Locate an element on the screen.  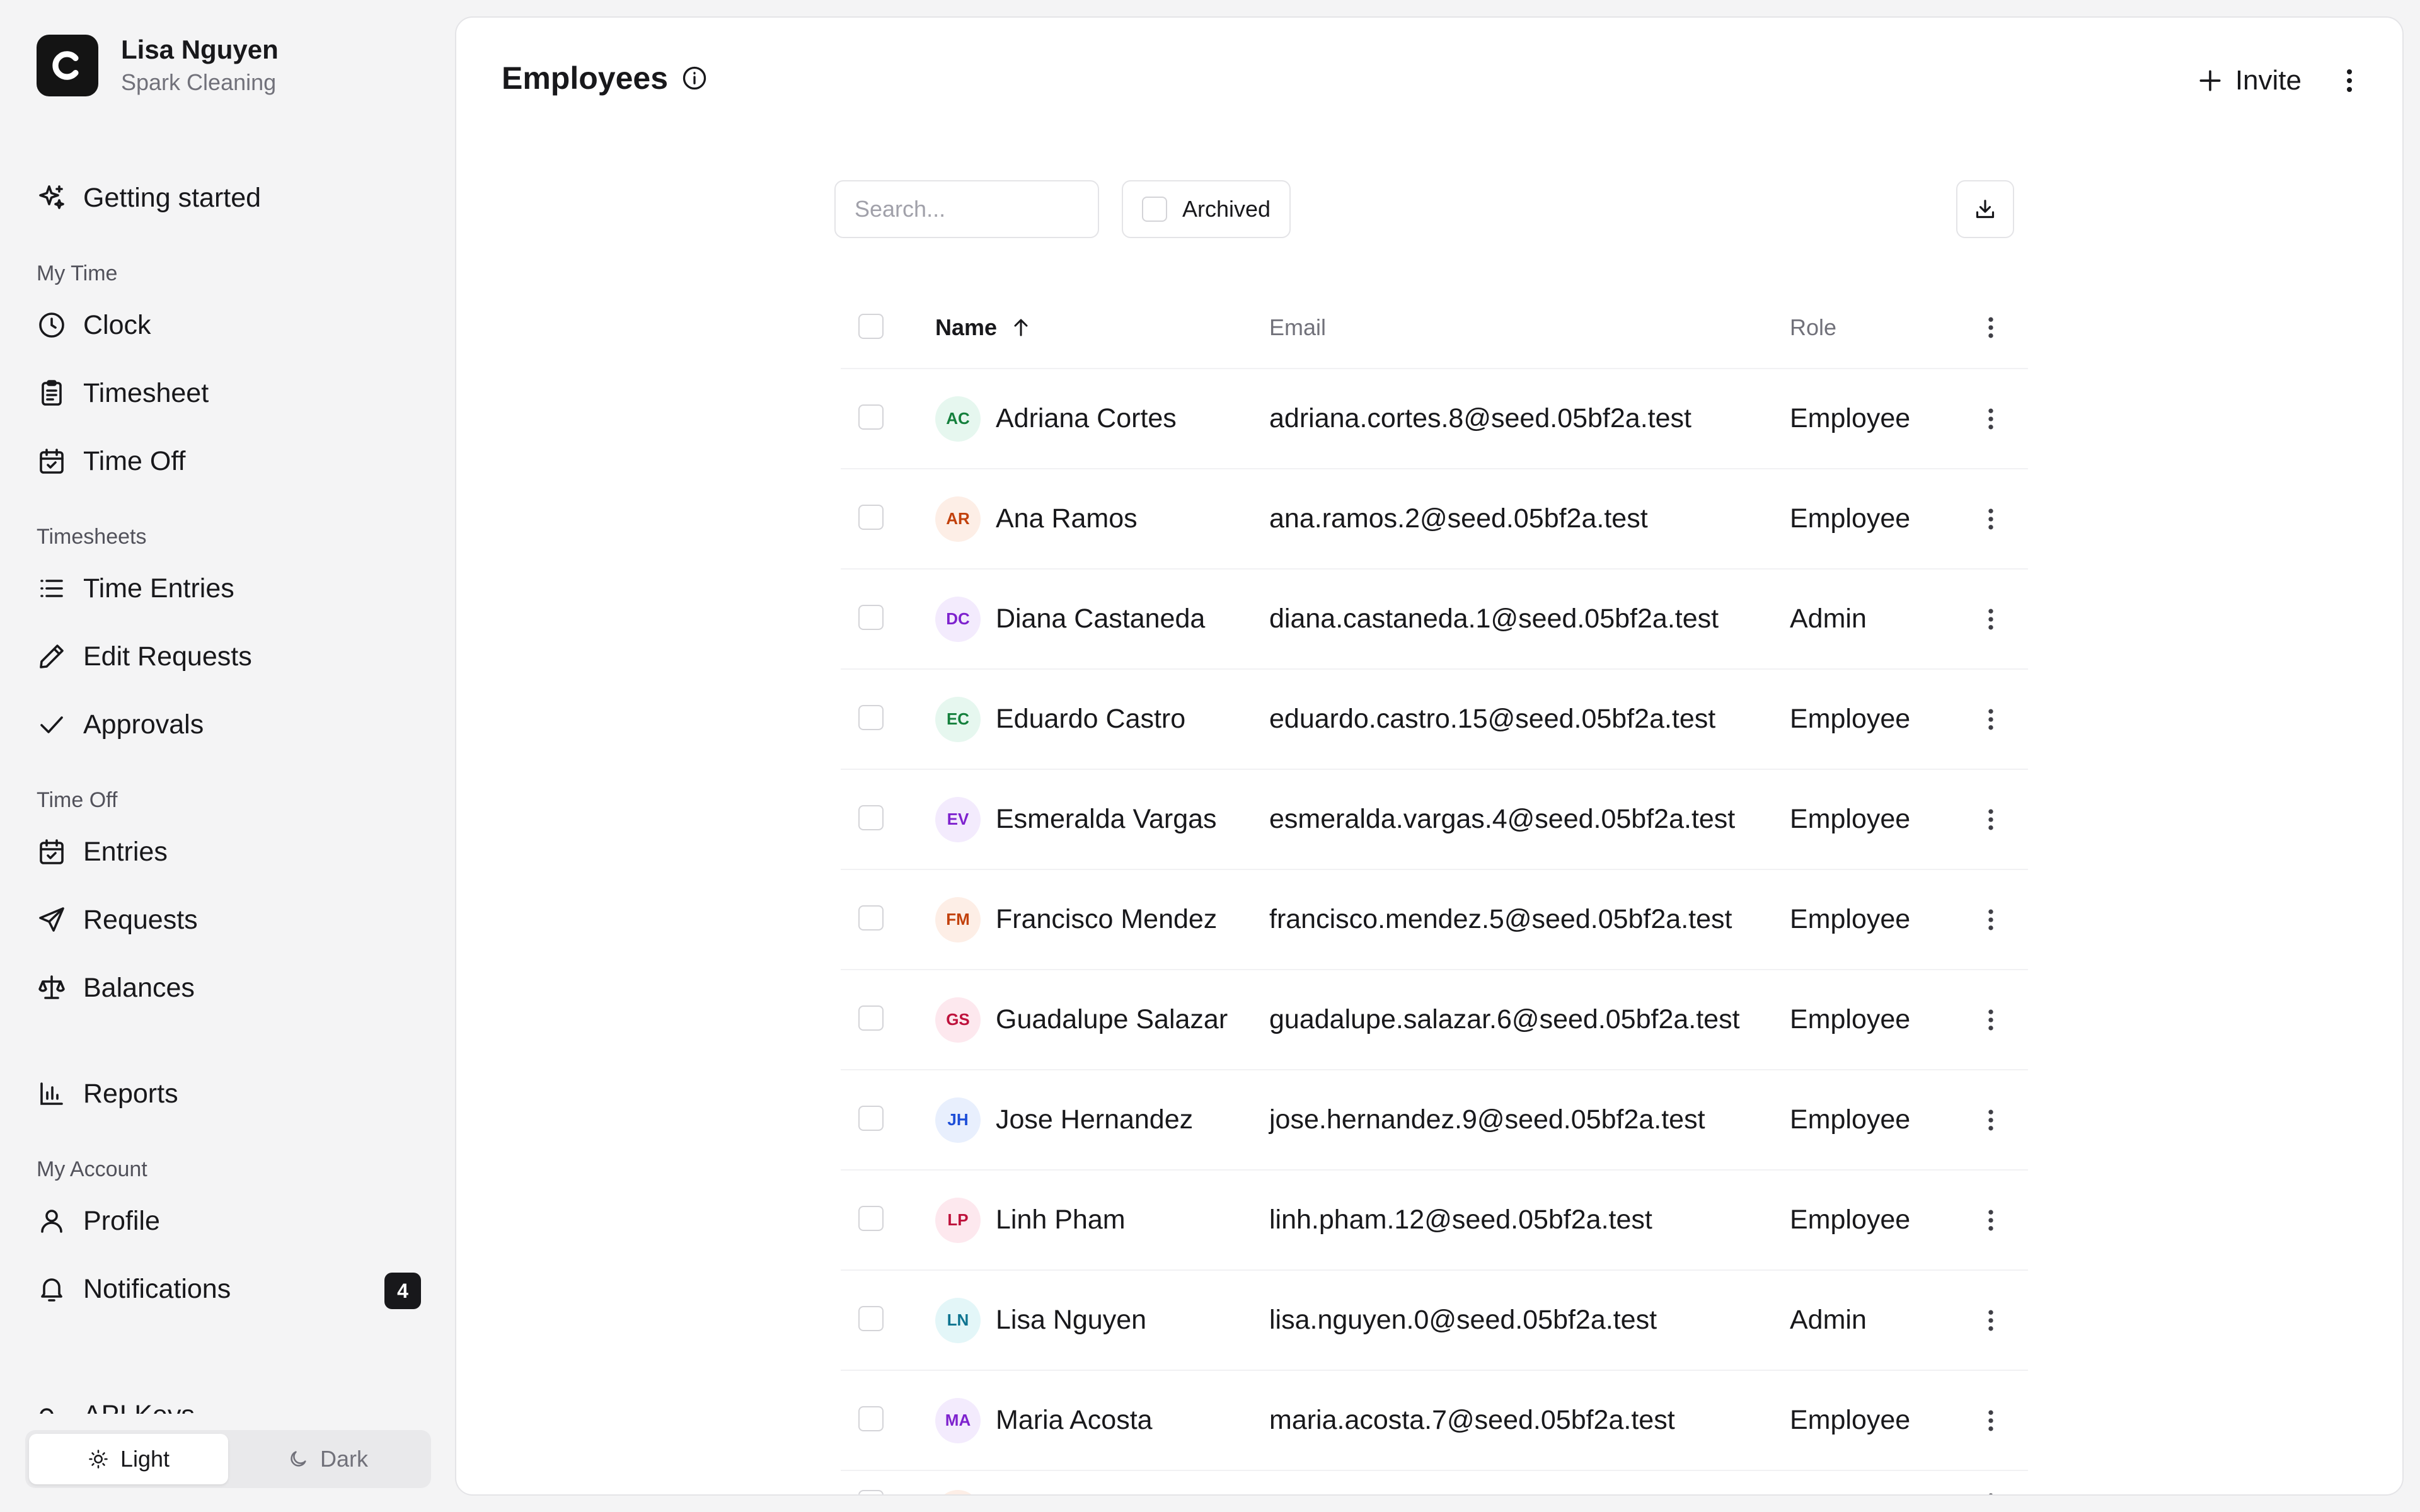
employee-email: francisco.mendez.5@seed.05bf2a.test is located at coordinates (1501, 919).